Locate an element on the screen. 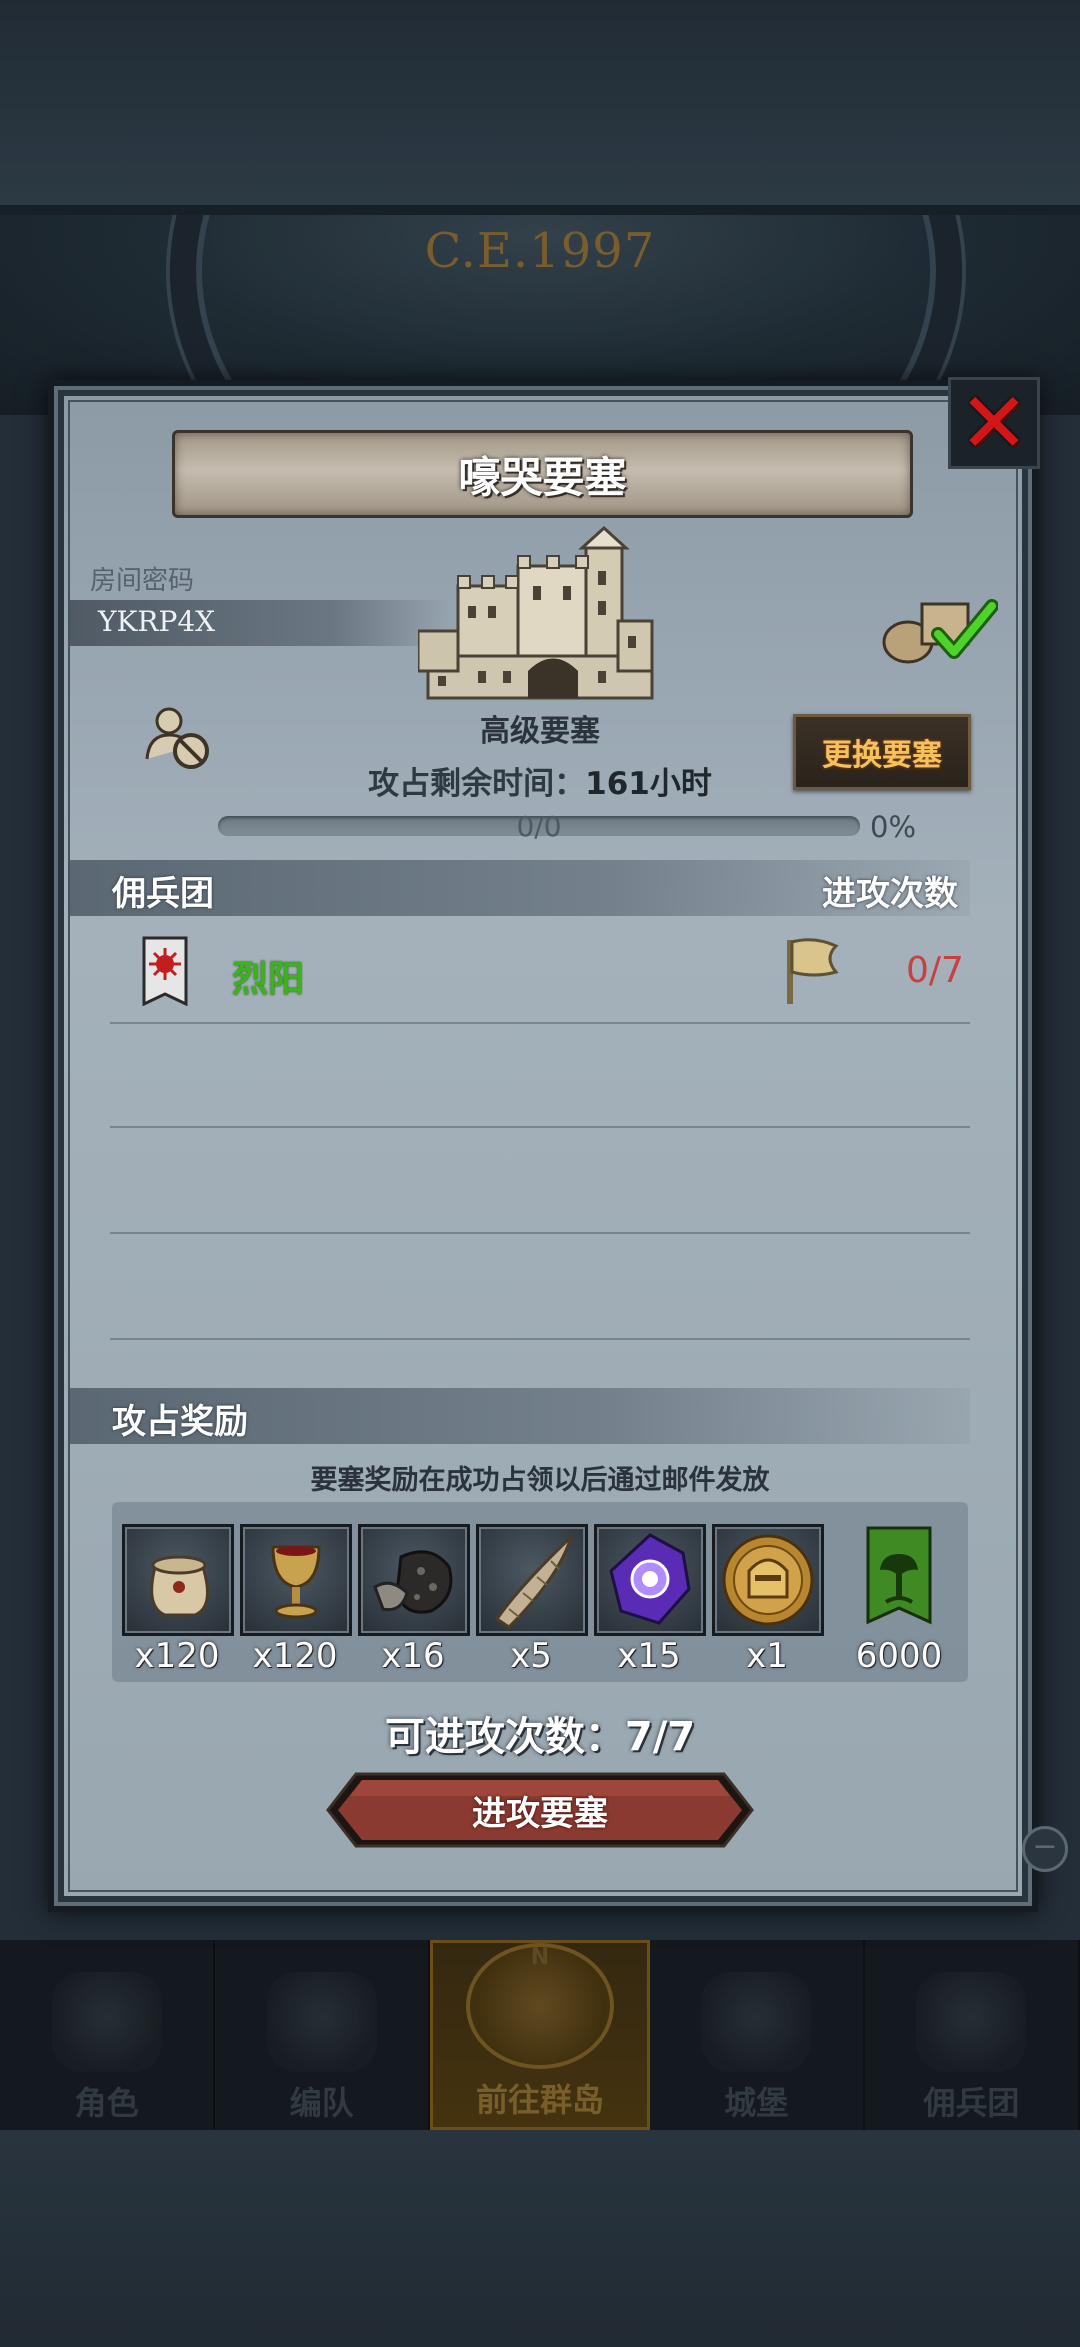 The image size is (1080, 2347). goblet-icon is located at coordinates (296, 1582).